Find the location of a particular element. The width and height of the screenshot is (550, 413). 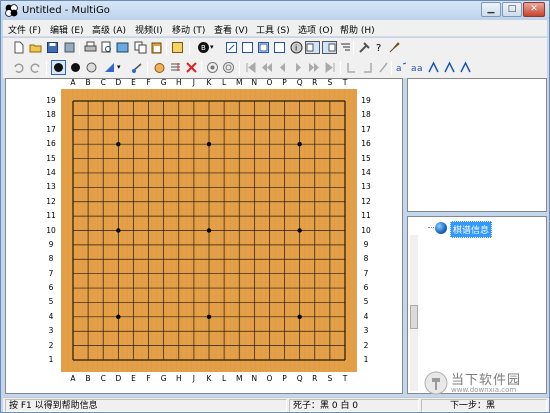

print-preview-icon is located at coordinates (106, 47).